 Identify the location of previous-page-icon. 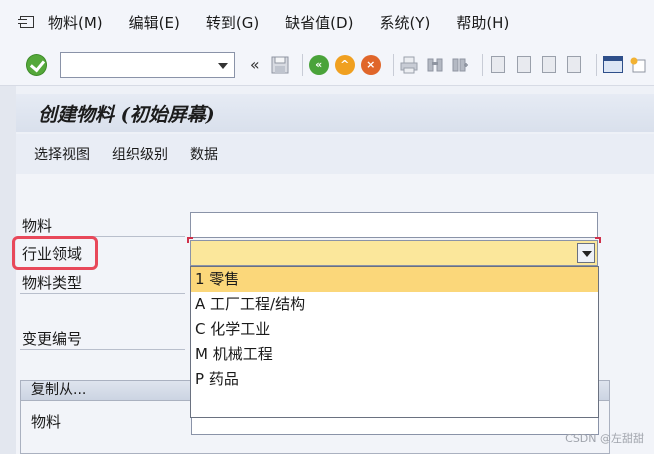
(523, 65).